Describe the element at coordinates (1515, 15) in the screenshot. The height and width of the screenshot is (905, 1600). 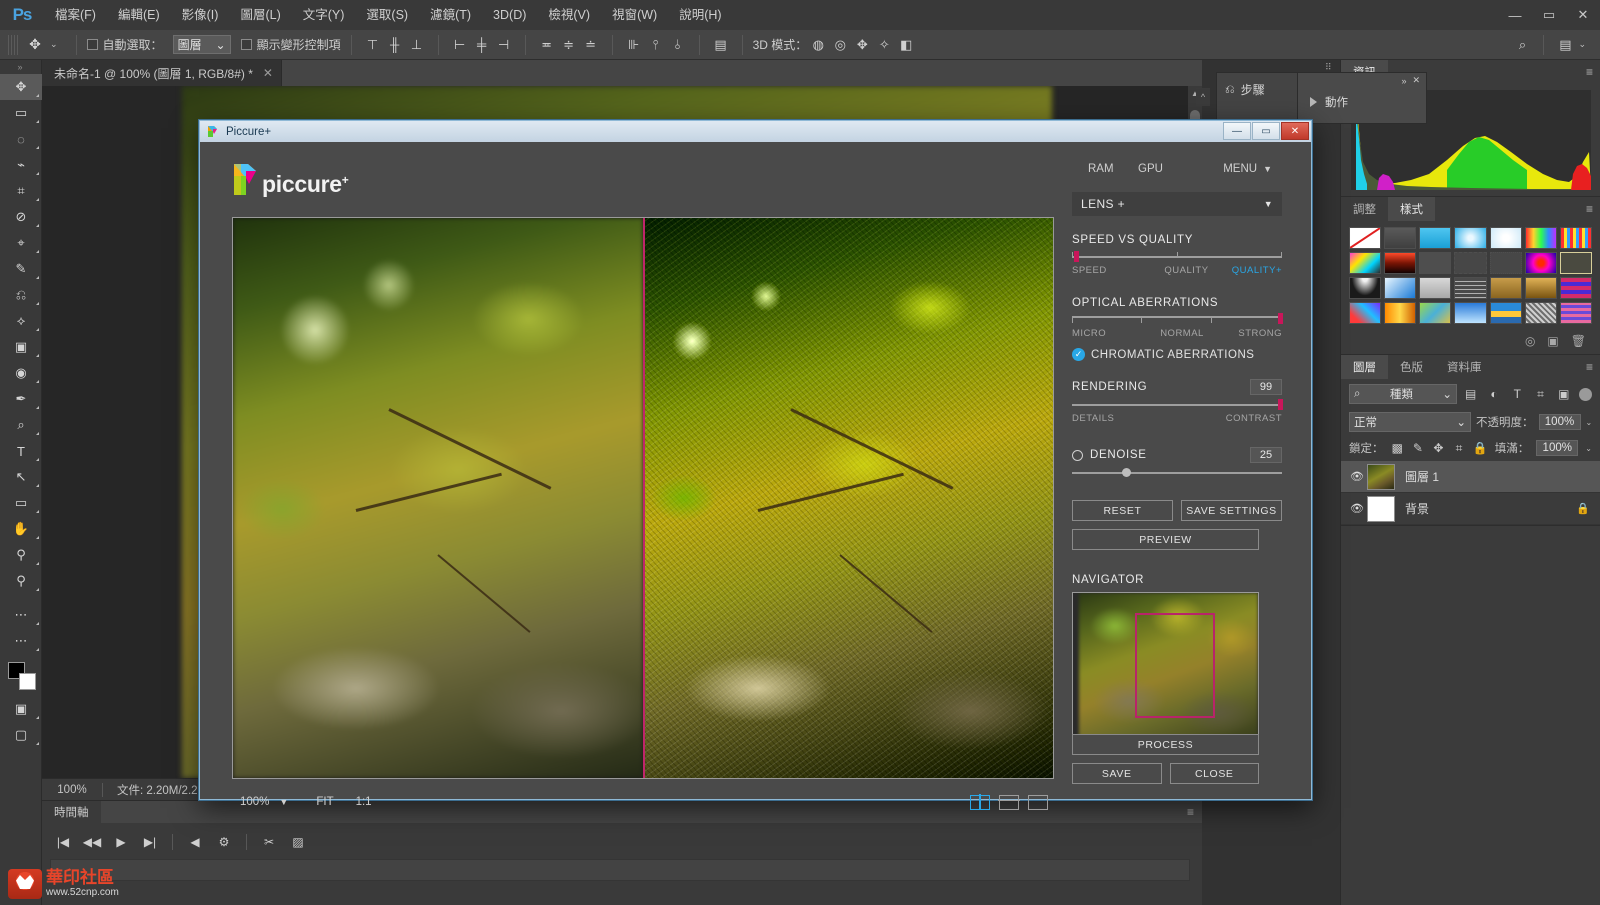
I see `minimize-button: —` at that location.